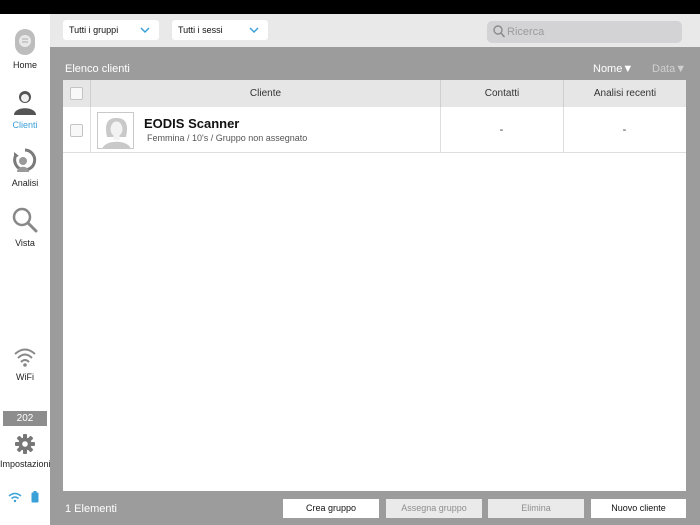 The width and height of the screenshot is (700, 525). Describe the element at coordinates (638, 508) in the screenshot. I see `new-client-button: Nuovo cliente` at that location.